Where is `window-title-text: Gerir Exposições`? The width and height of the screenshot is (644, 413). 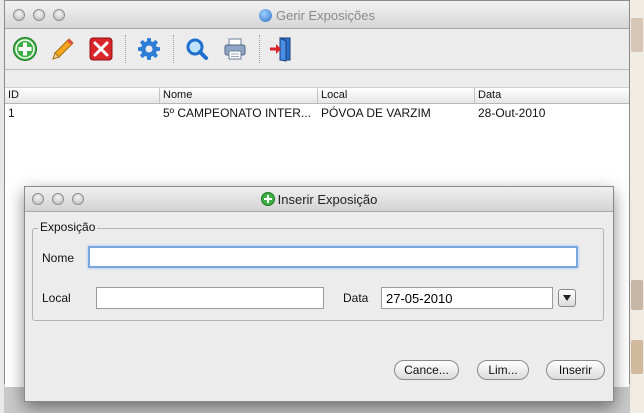 window-title-text: Gerir Exposições is located at coordinates (325, 15).